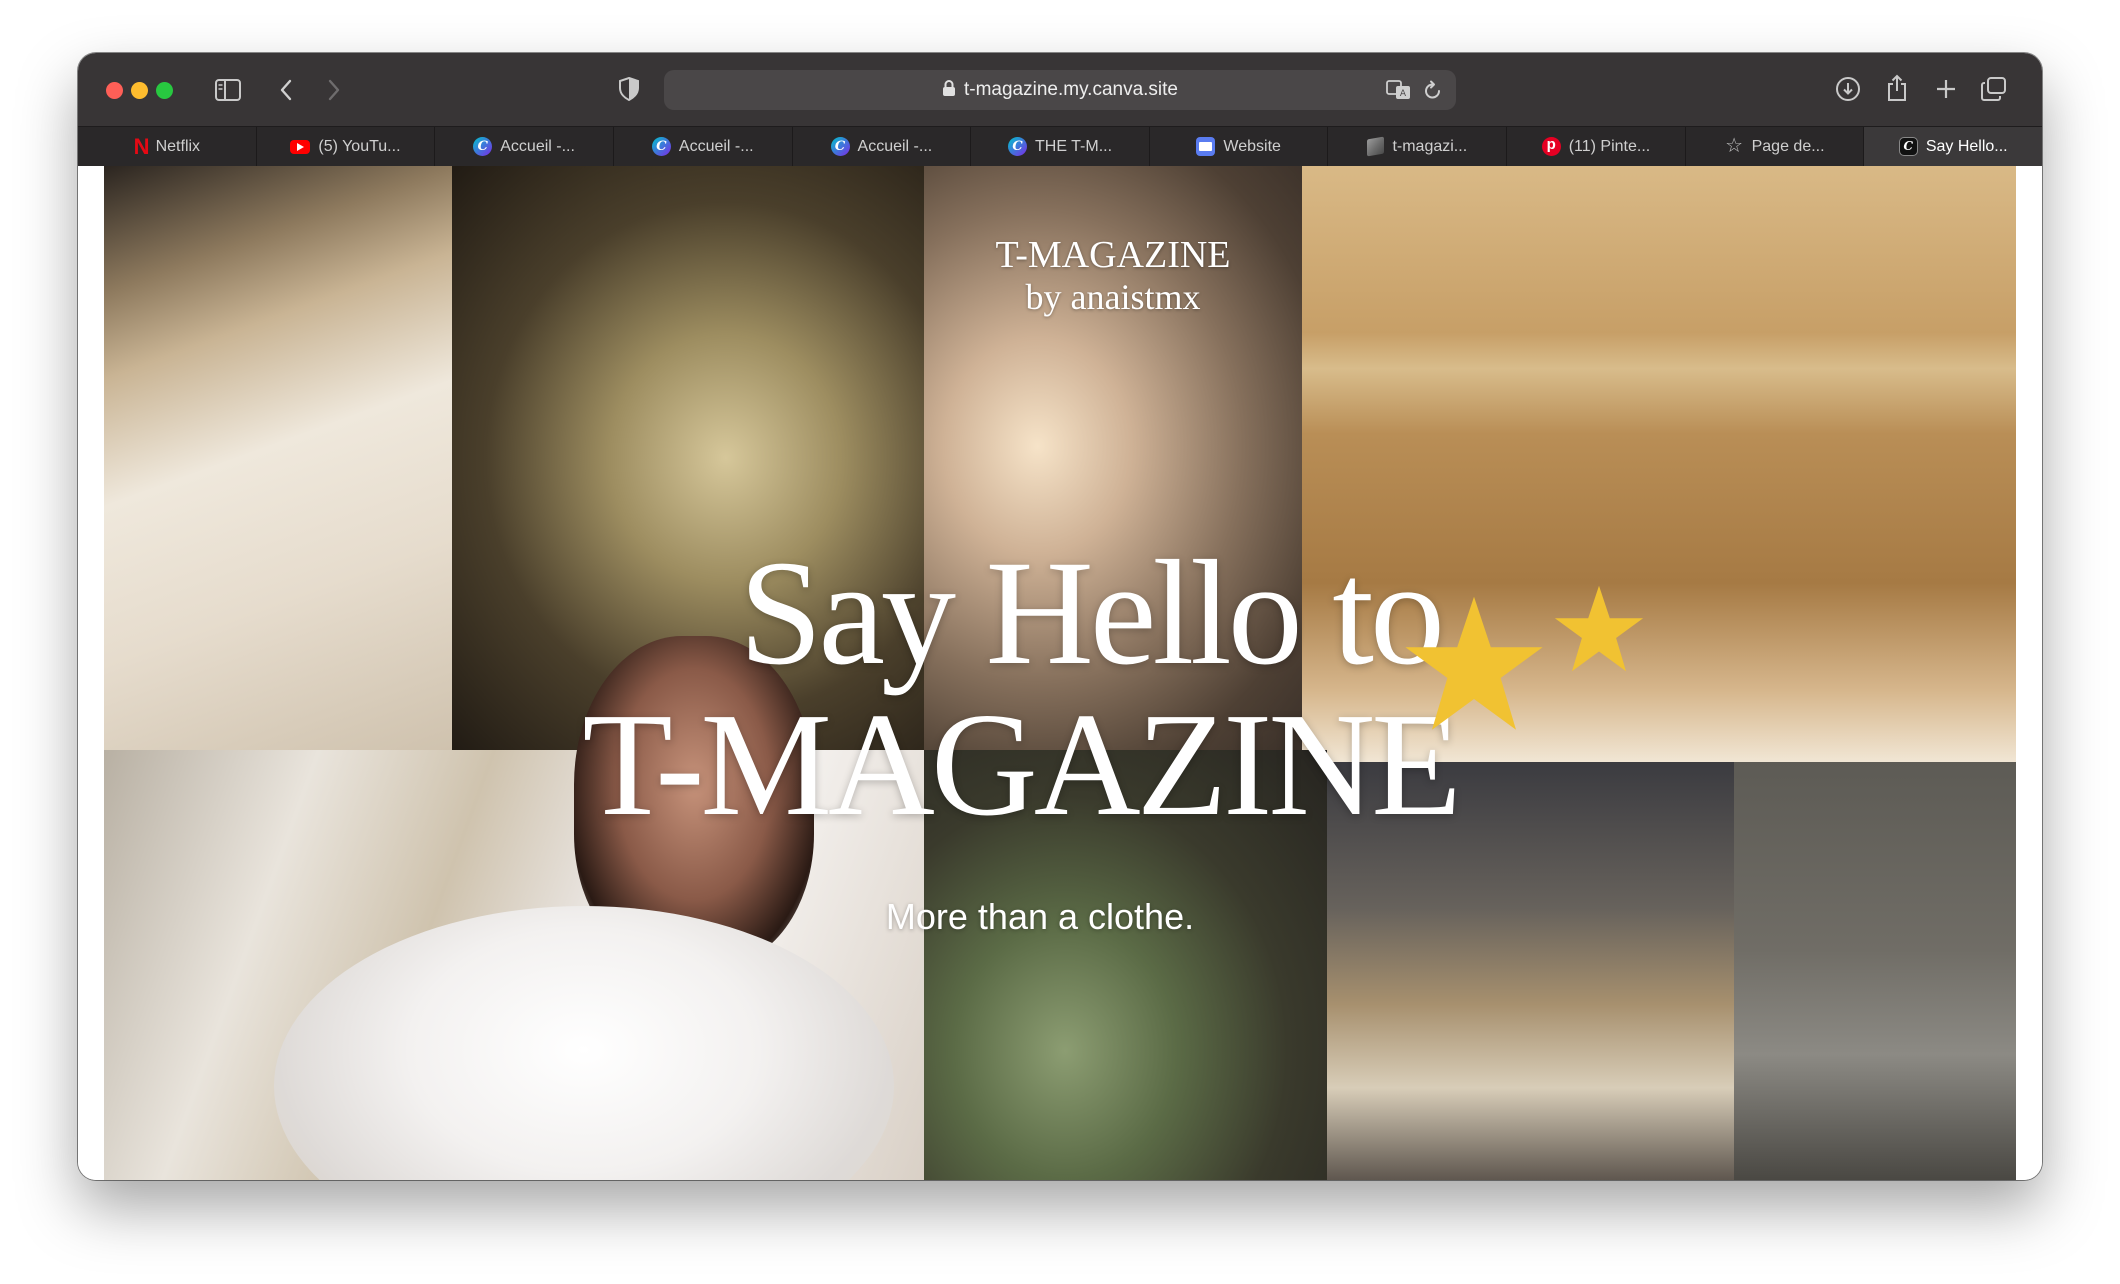  What do you see at coordinates (178, 146) in the screenshot?
I see `tab-label: Netflix` at bounding box center [178, 146].